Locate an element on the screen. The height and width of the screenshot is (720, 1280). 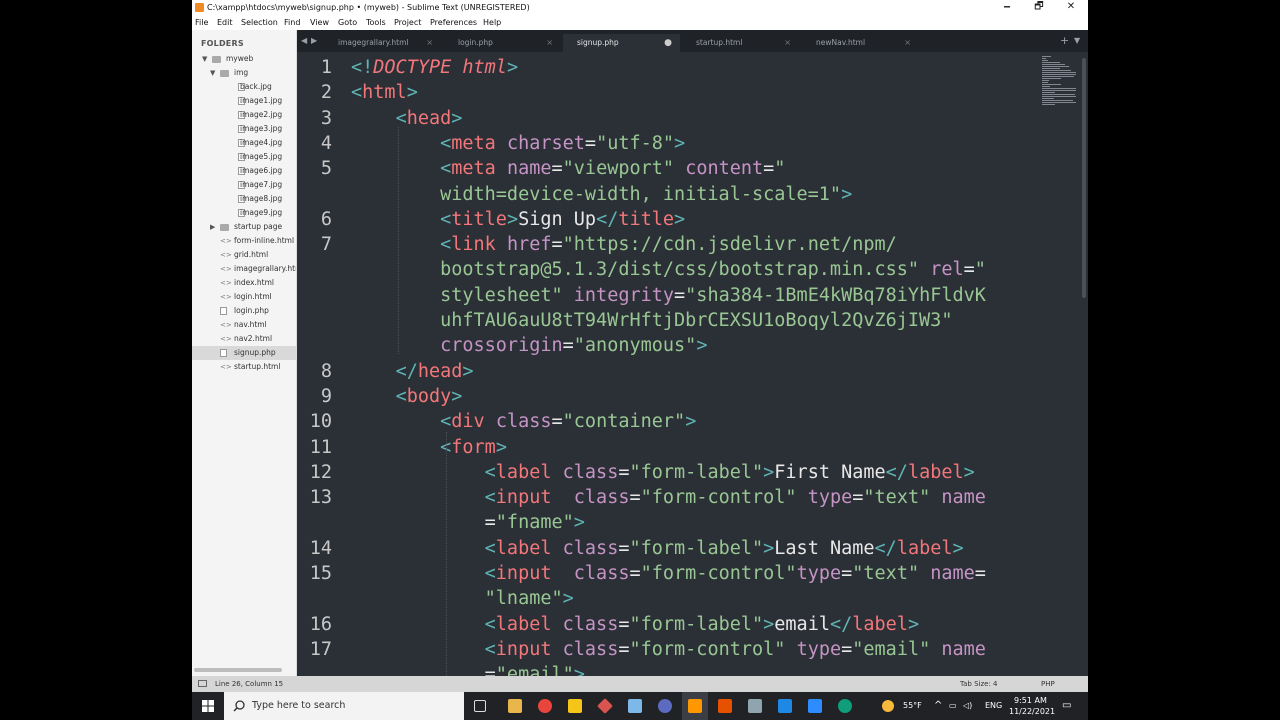
new-tab-plus-icon: + is located at coordinates (1064, 40).